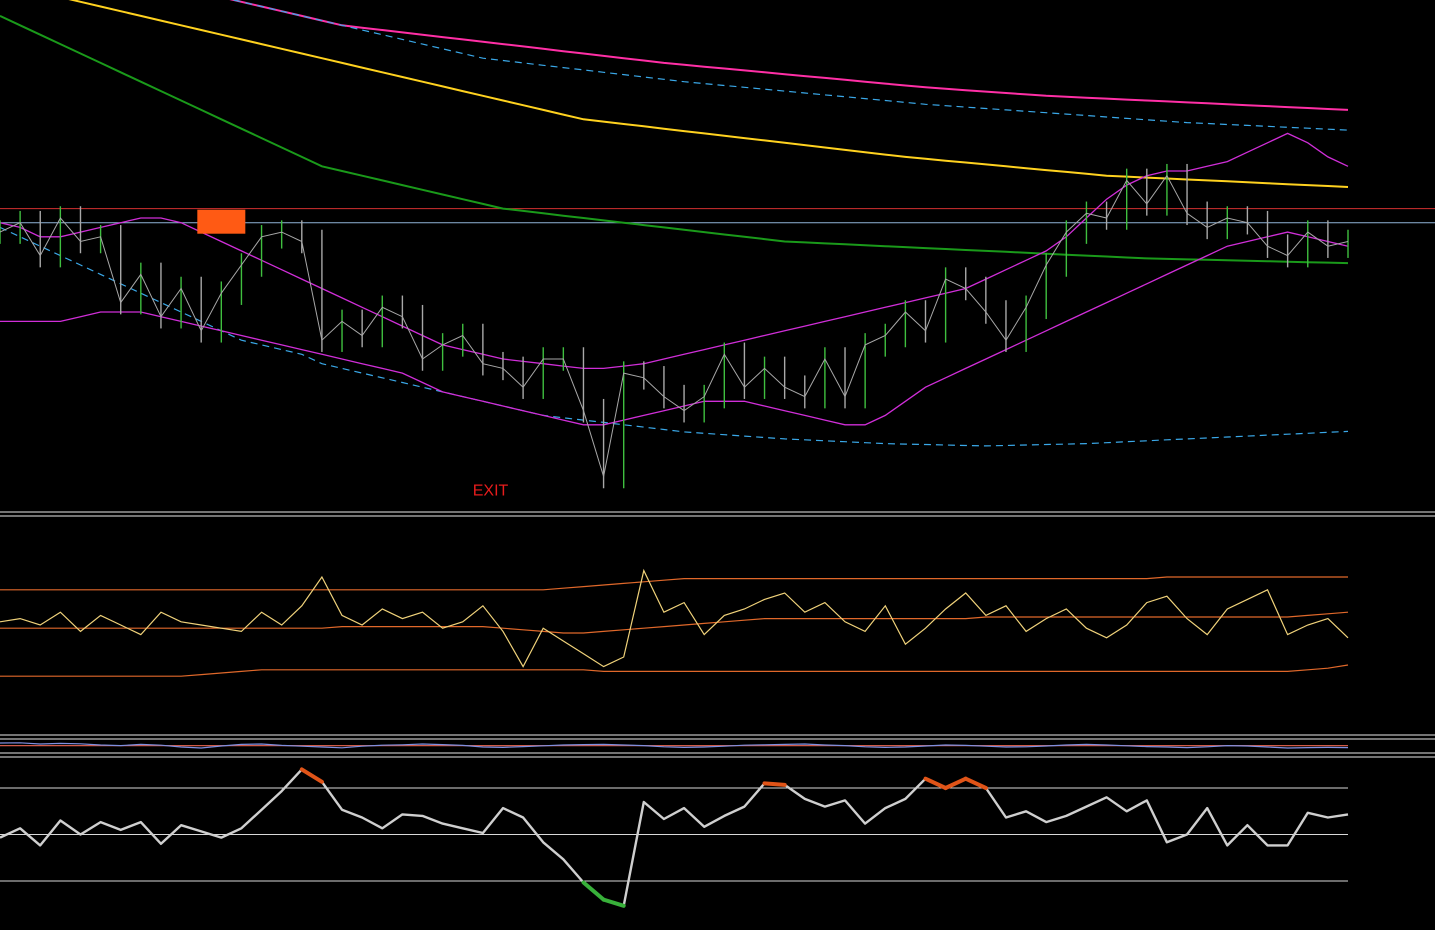  Describe the element at coordinates (674, 583) in the screenshot. I see `oscillator-band-upper-line` at that location.